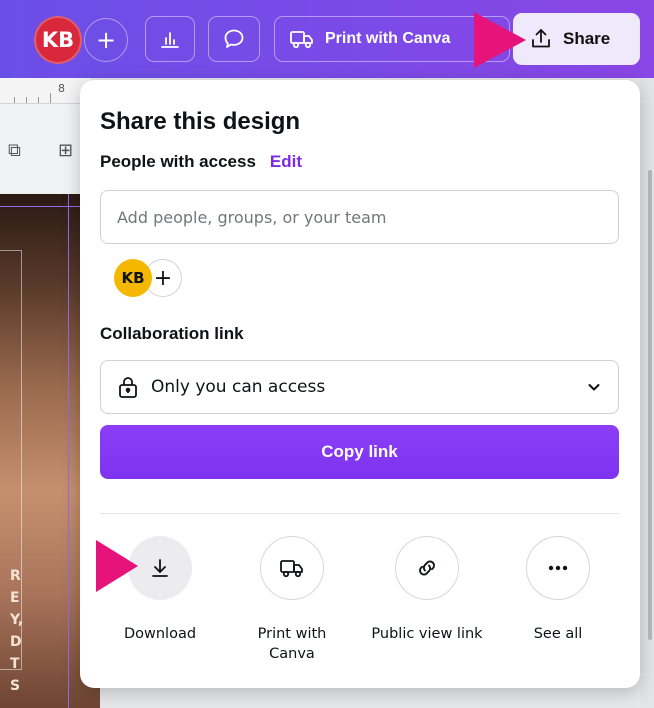 Image resolution: width=654 pixels, height=708 pixels. I want to click on see-all-action: See all, so click(558, 590).